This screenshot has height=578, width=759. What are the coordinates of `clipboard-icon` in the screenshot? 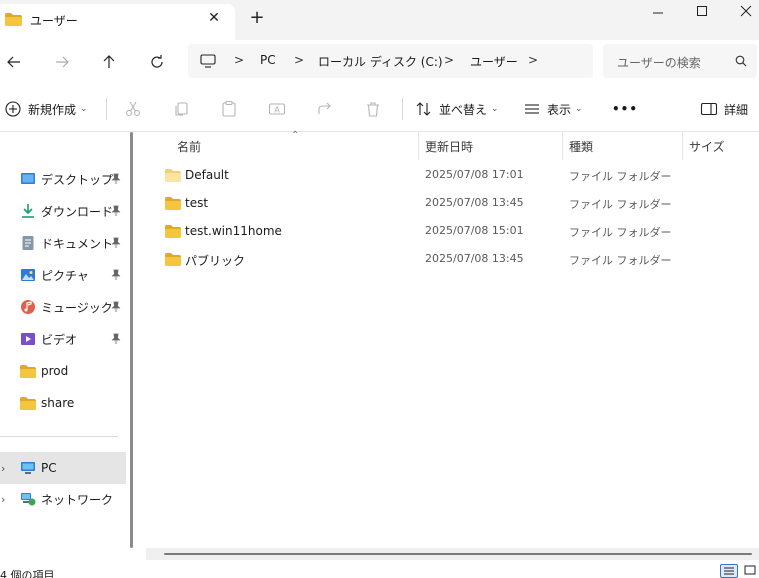 It's located at (229, 108).